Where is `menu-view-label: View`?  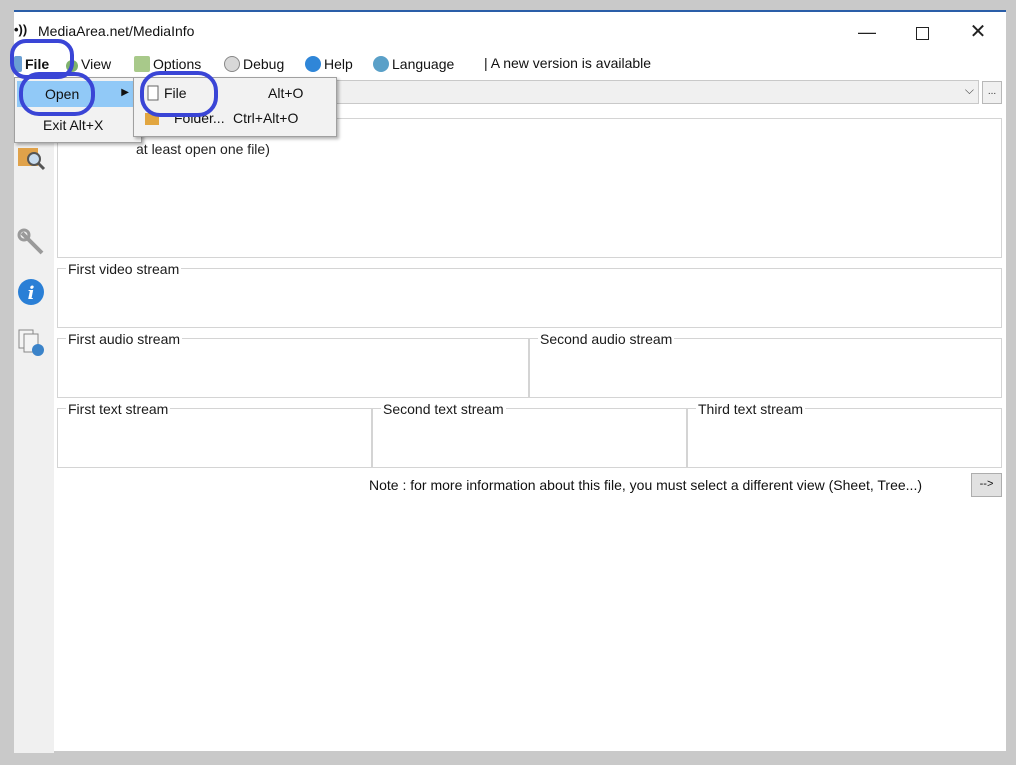
menu-view-label: View is located at coordinates (96, 64).